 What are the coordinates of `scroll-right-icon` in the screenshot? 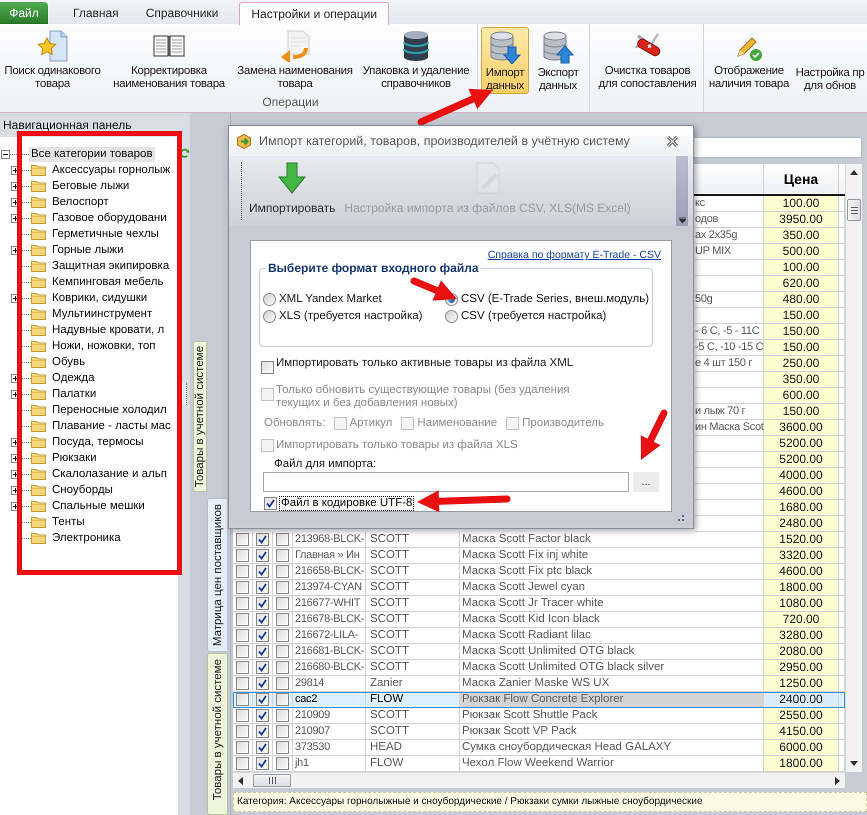 It's located at (837, 780).